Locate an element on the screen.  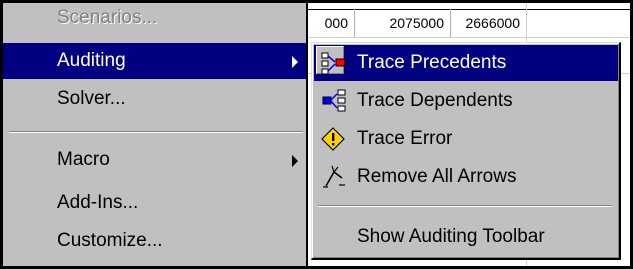
menu-item-macro: Macro is located at coordinates (154, 160).